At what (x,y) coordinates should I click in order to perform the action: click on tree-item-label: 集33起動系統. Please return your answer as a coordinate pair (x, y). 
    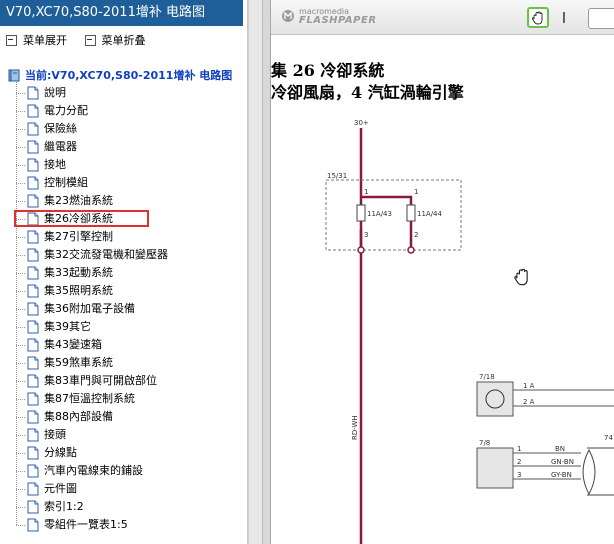
    Looking at the image, I should click on (78, 272).